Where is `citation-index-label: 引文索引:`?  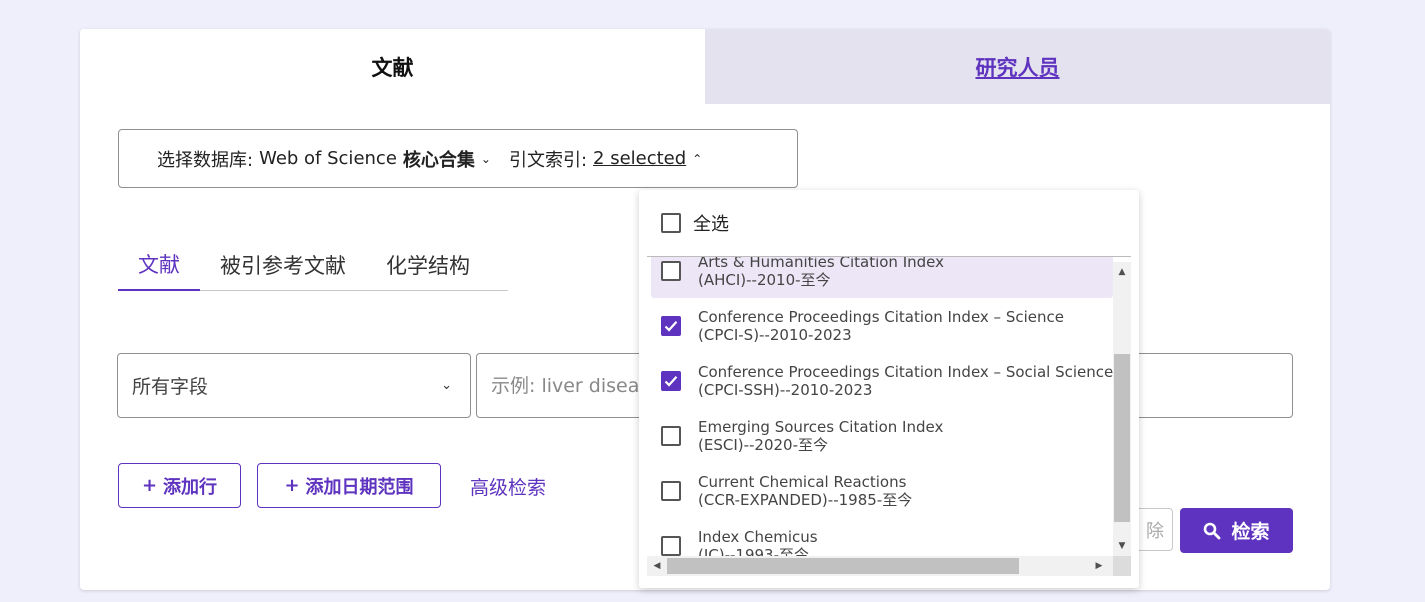
citation-index-label: 引文索引: is located at coordinates (548, 160).